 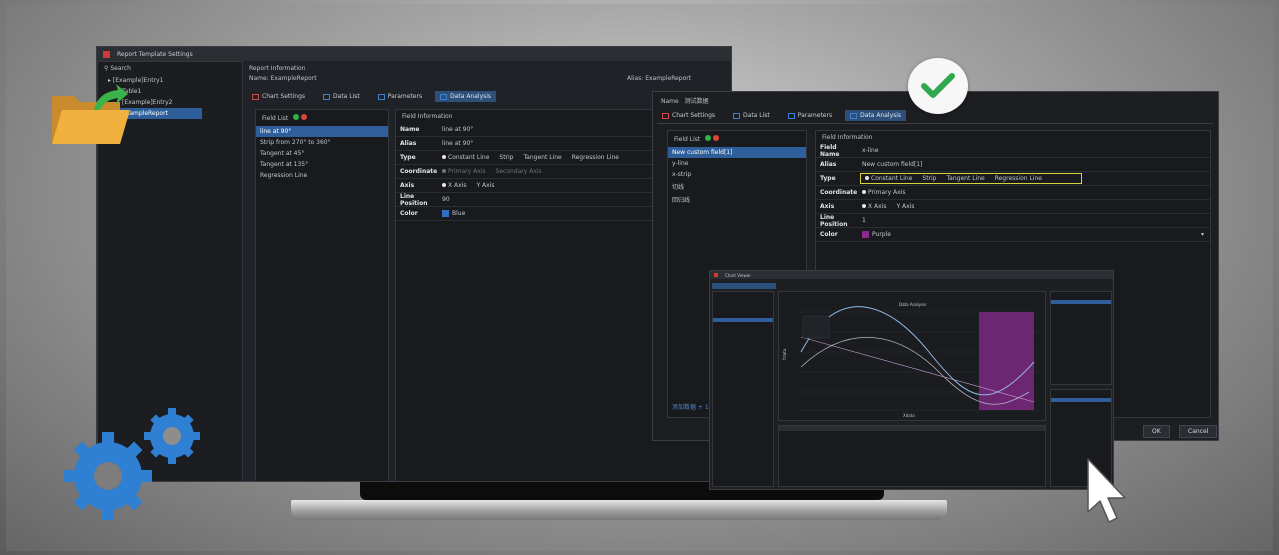 What do you see at coordinates (785, 354) in the screenshot?
I see `chart-ylabel: Ydata` at bounding box center [785, 354].